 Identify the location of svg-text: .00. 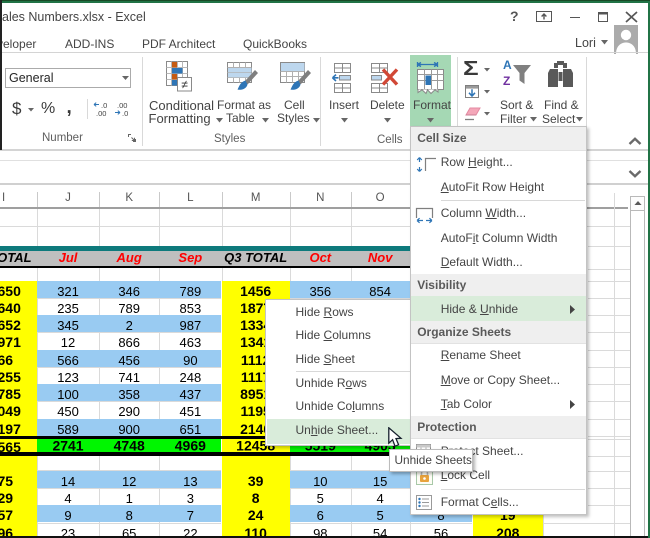
(101, 113).